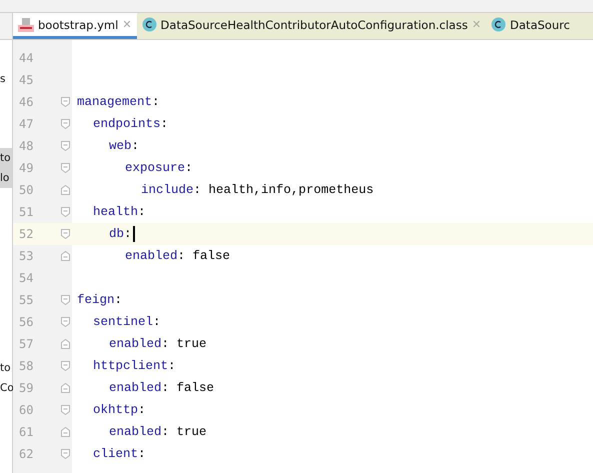 The image size is (593, 473). What do you see at coordinates (26, 102) in the screenshot?
I see `line-number: 46` at bounding box center [26, 102].